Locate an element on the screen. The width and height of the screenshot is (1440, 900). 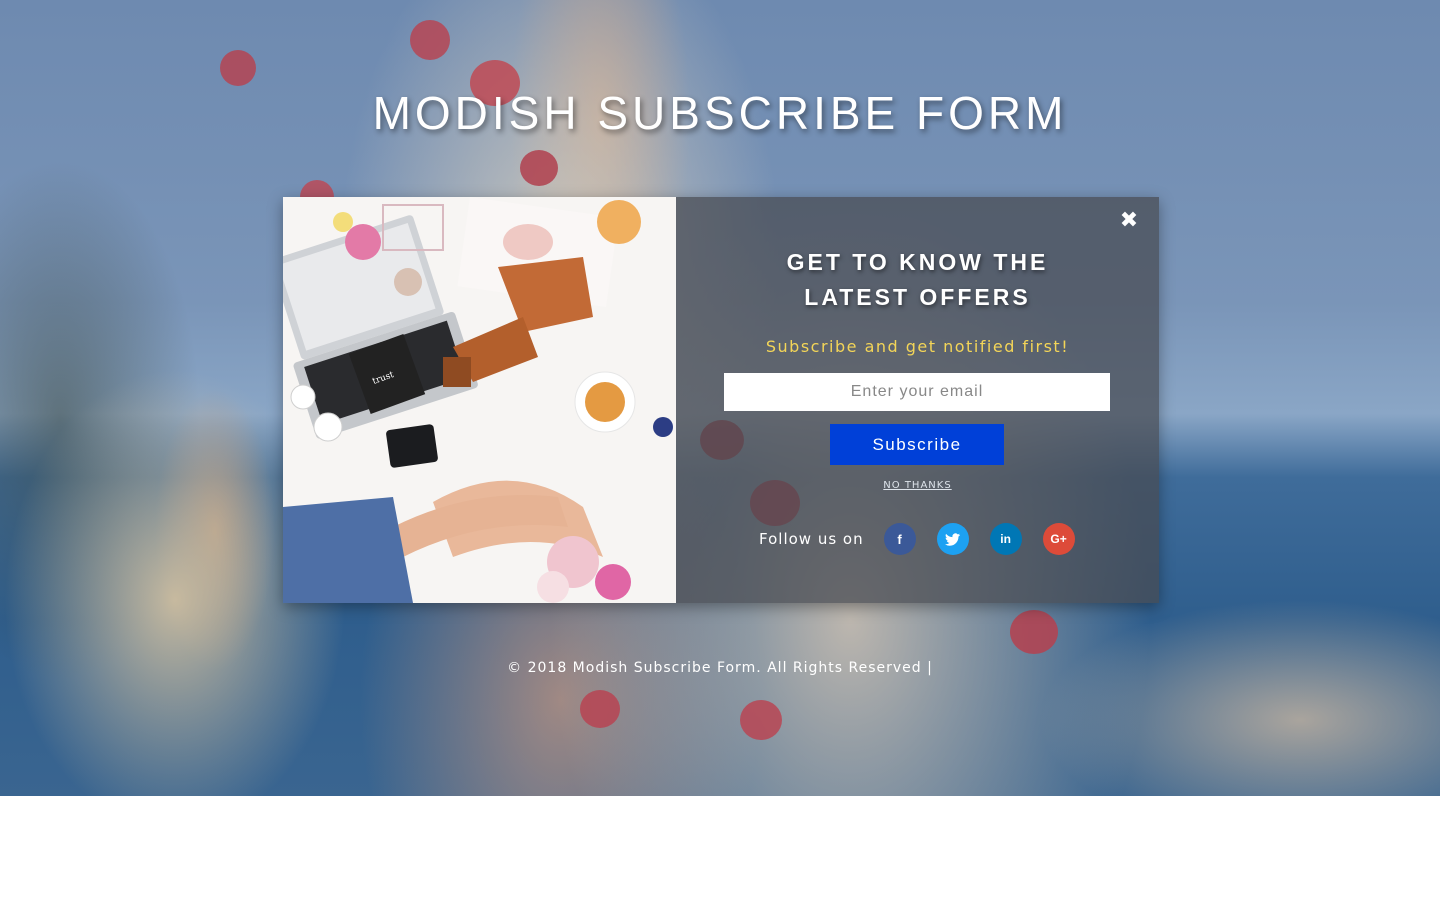
twitter-icon is located at coordinates (952, 539).